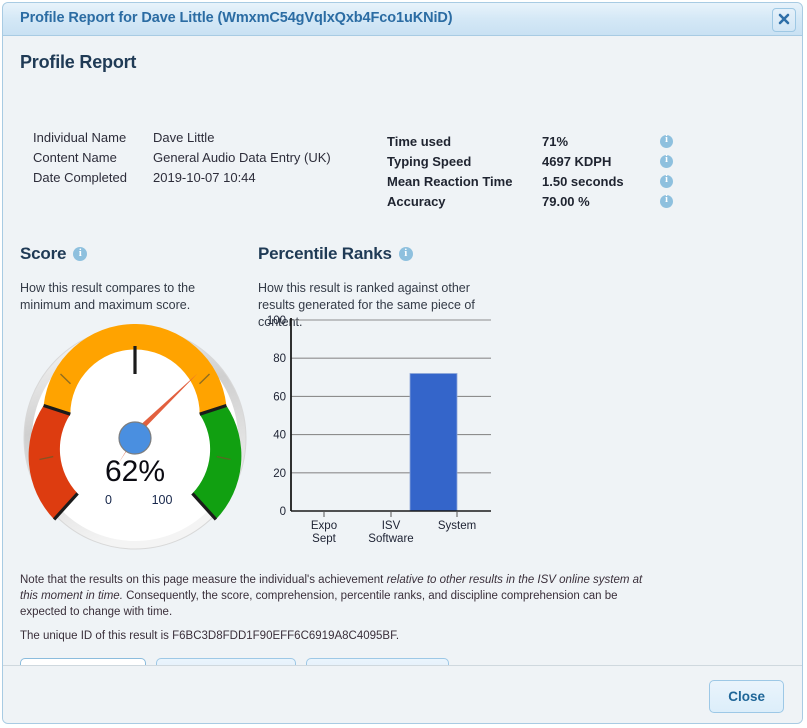 The height and width of the screenshot is (728, 807). Describe the element at coordinates (583, 181) in the screenshot. I see `stat-value: 1.50 seconds` at that location.